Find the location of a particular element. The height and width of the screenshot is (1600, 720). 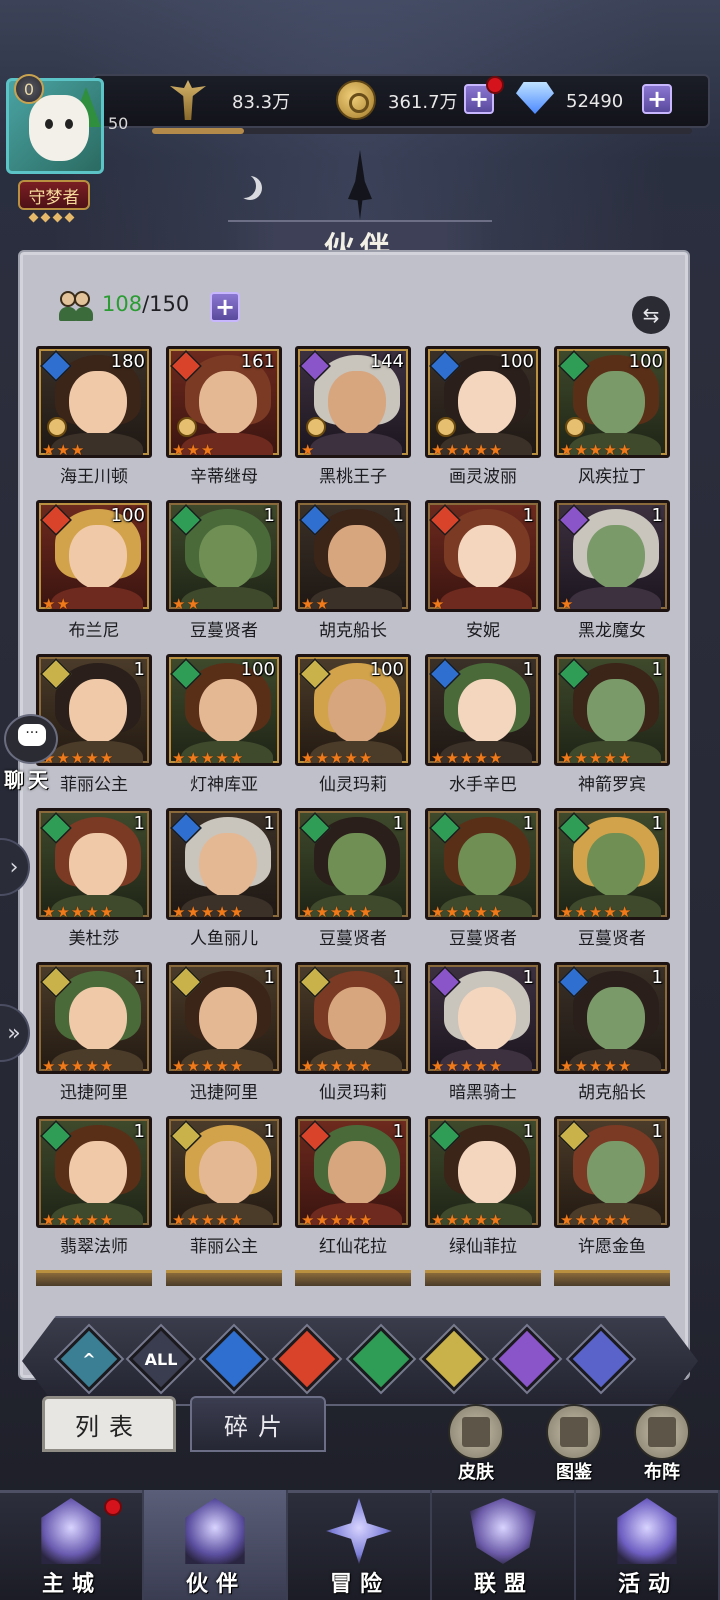

hero-card: 1 ★ ★ ★ ★ ★ 绿仙菲拉 is located at coordinates (483, 1191).